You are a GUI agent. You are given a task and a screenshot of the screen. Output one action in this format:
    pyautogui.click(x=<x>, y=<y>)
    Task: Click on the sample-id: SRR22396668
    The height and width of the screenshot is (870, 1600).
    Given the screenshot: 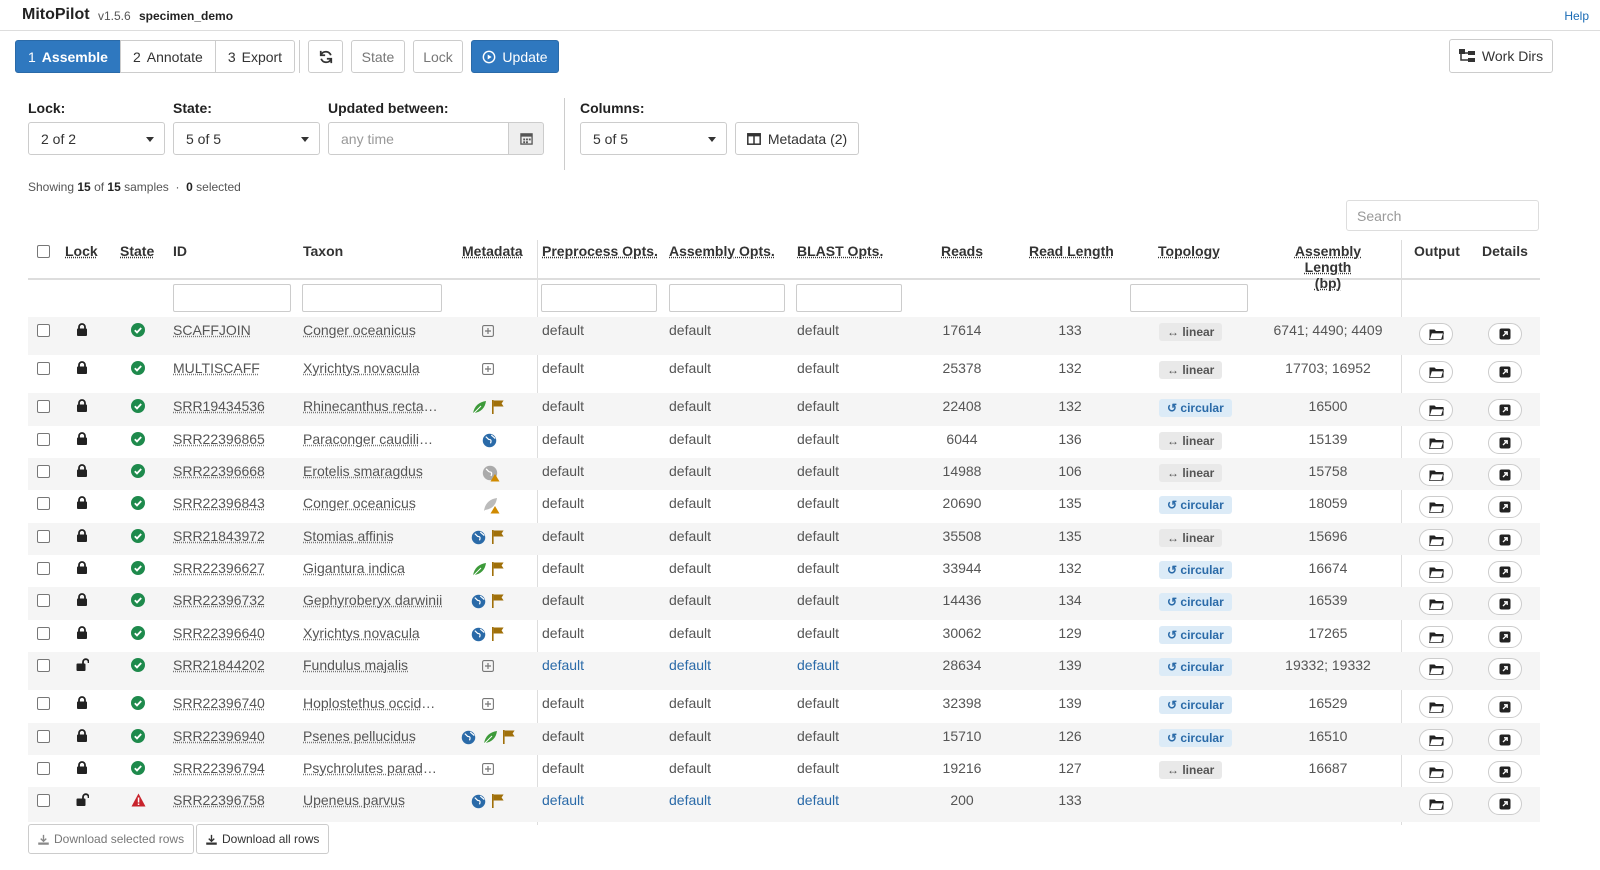 What is the action you would take?
    pyautogui.click(x=219, y=471)
    